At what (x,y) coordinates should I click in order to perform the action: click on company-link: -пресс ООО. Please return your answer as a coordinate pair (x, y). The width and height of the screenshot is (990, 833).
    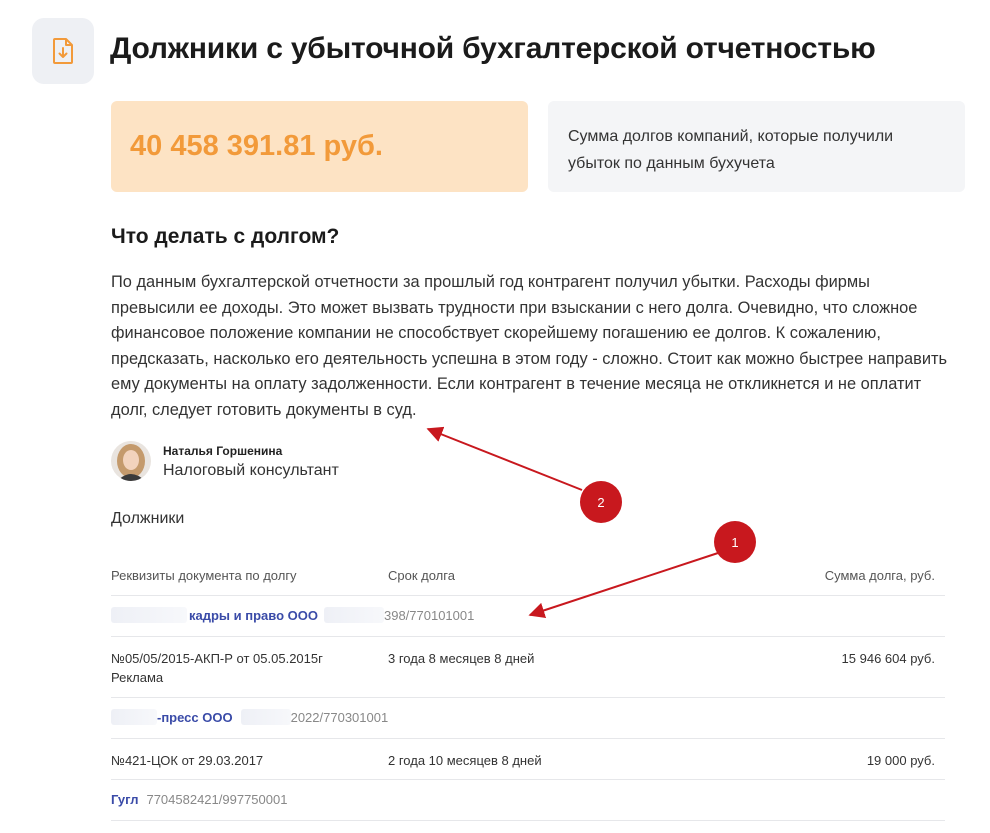
    Looking at the image, I should click on (195, 717).